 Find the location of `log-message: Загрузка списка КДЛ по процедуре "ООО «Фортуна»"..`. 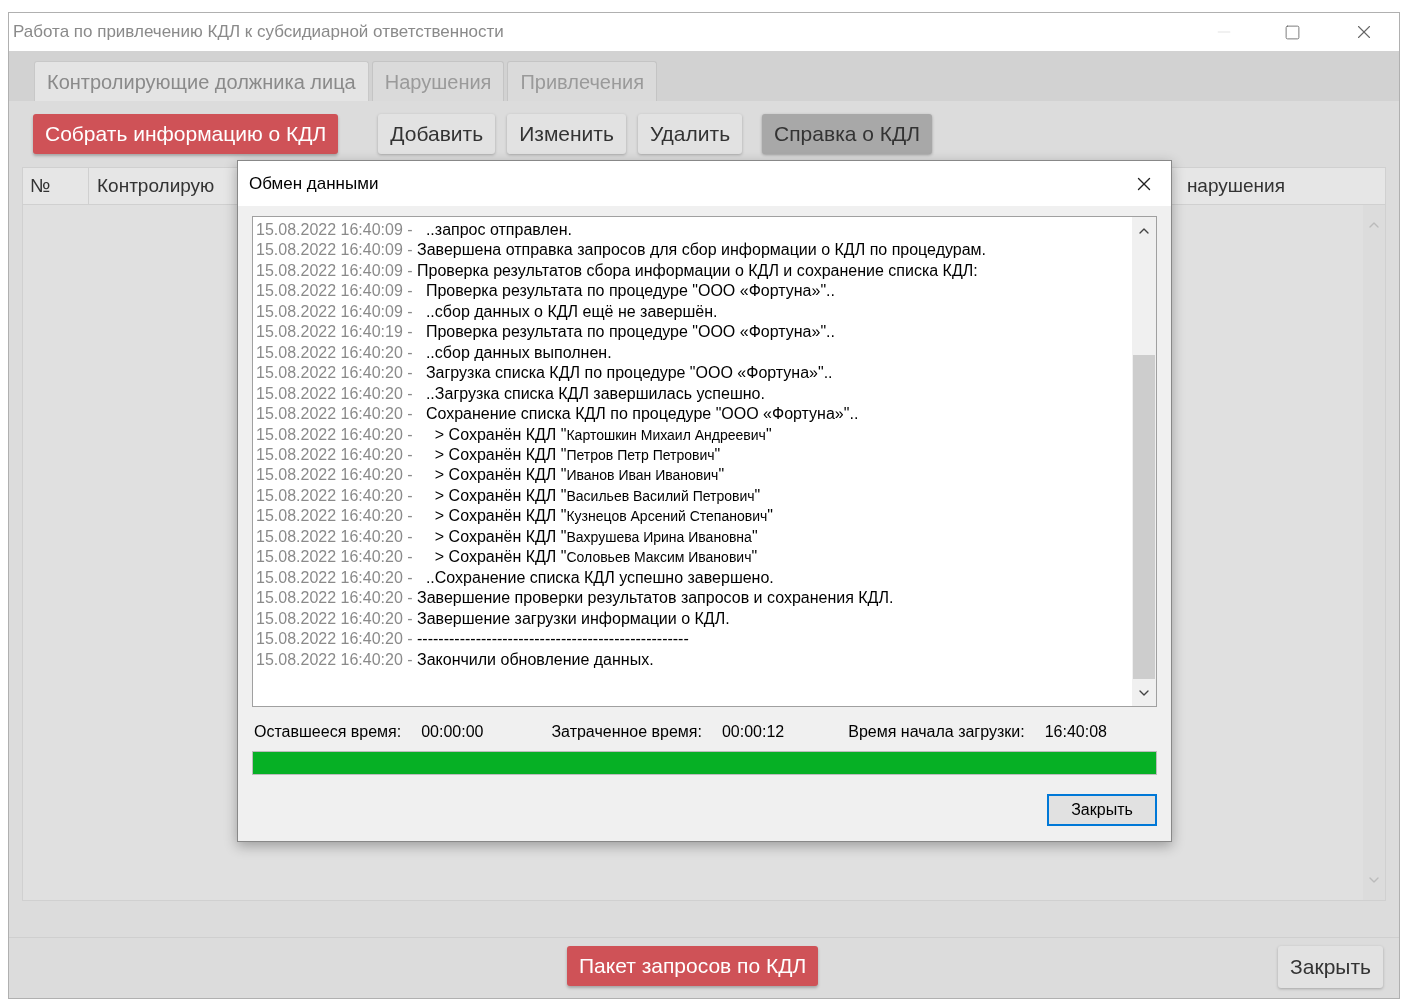

log-message: Загрузка списка КДЛ по процедуре "ООО «Фортуна»".. is located at coordinates (628, 373).